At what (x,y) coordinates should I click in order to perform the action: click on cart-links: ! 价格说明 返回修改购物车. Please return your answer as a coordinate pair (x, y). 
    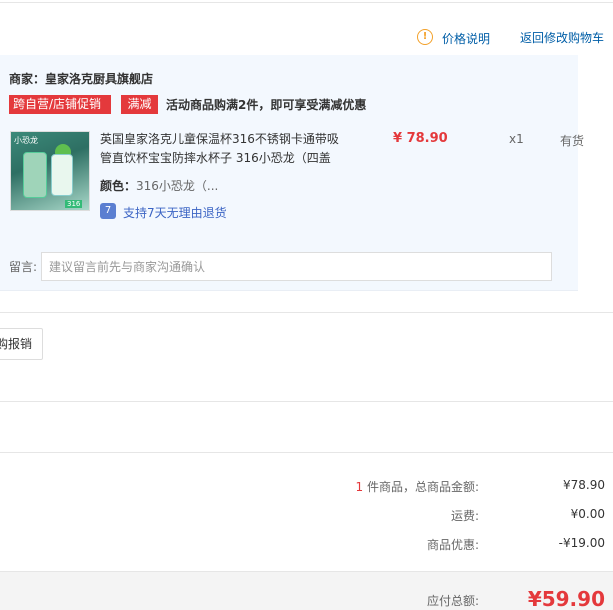
    Looking at the image, I should click on (306, 38).